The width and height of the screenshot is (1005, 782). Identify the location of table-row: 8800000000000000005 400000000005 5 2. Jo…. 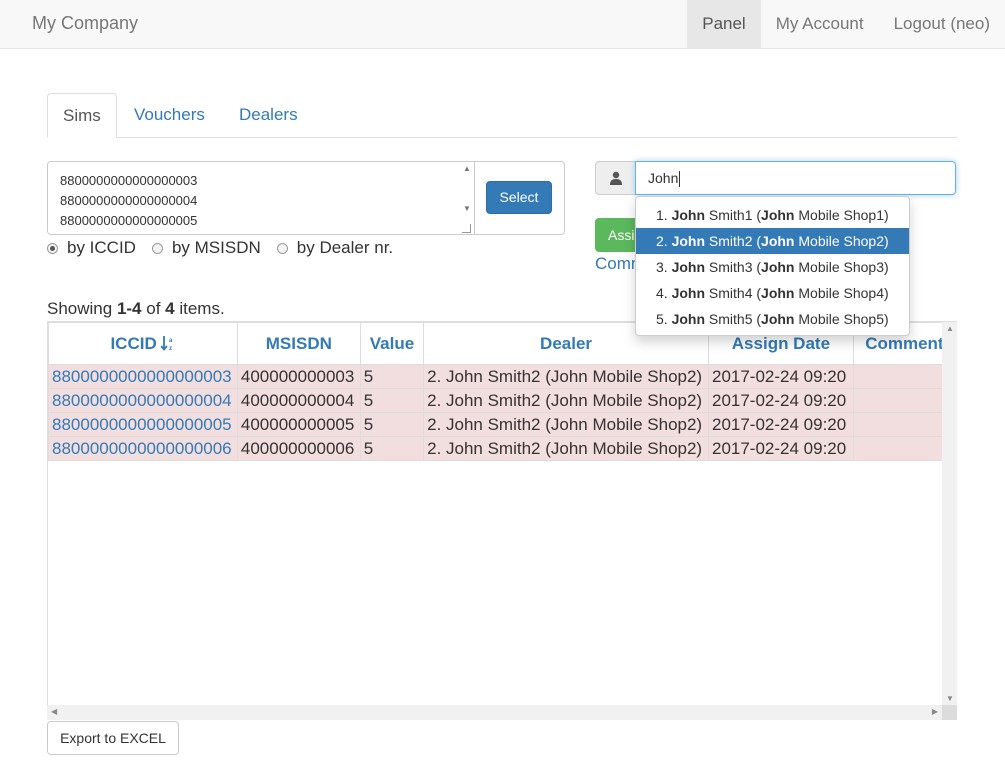
(502, 424).